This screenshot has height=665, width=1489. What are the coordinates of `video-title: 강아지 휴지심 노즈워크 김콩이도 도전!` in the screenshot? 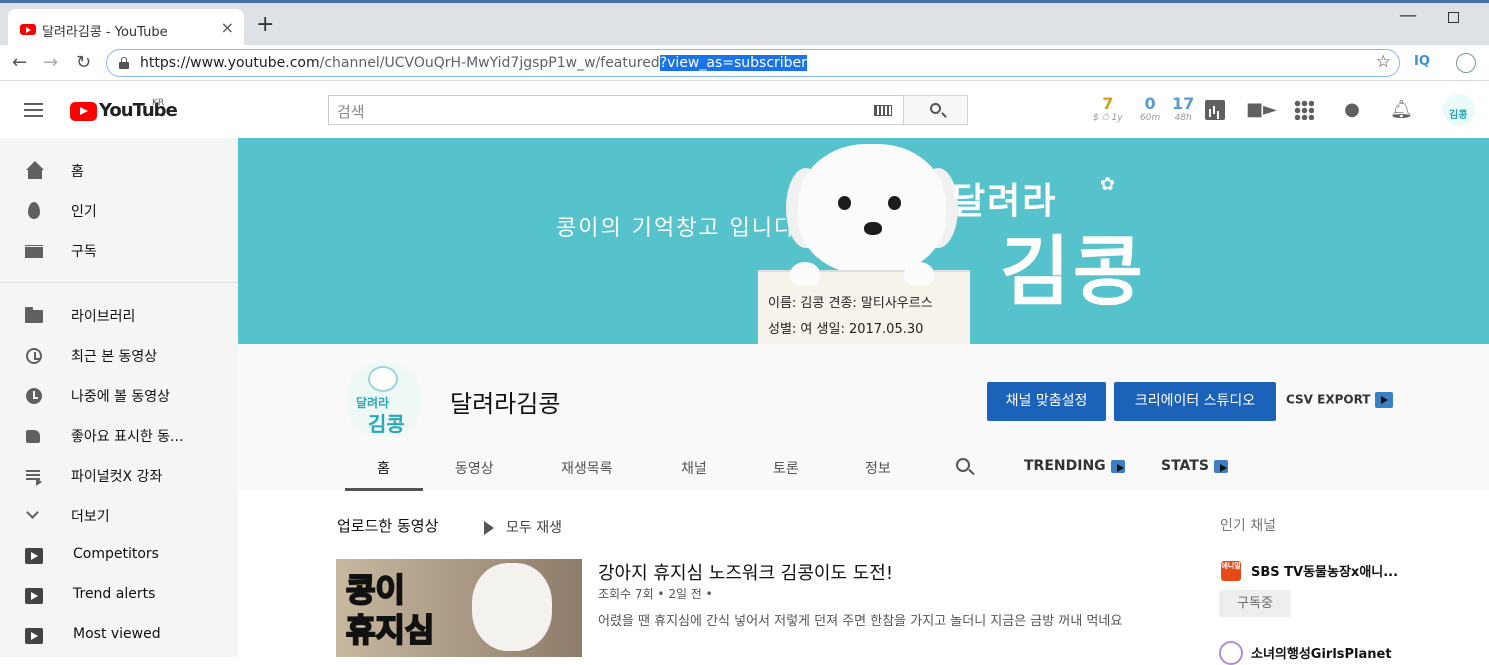 It's located at (745, 572).